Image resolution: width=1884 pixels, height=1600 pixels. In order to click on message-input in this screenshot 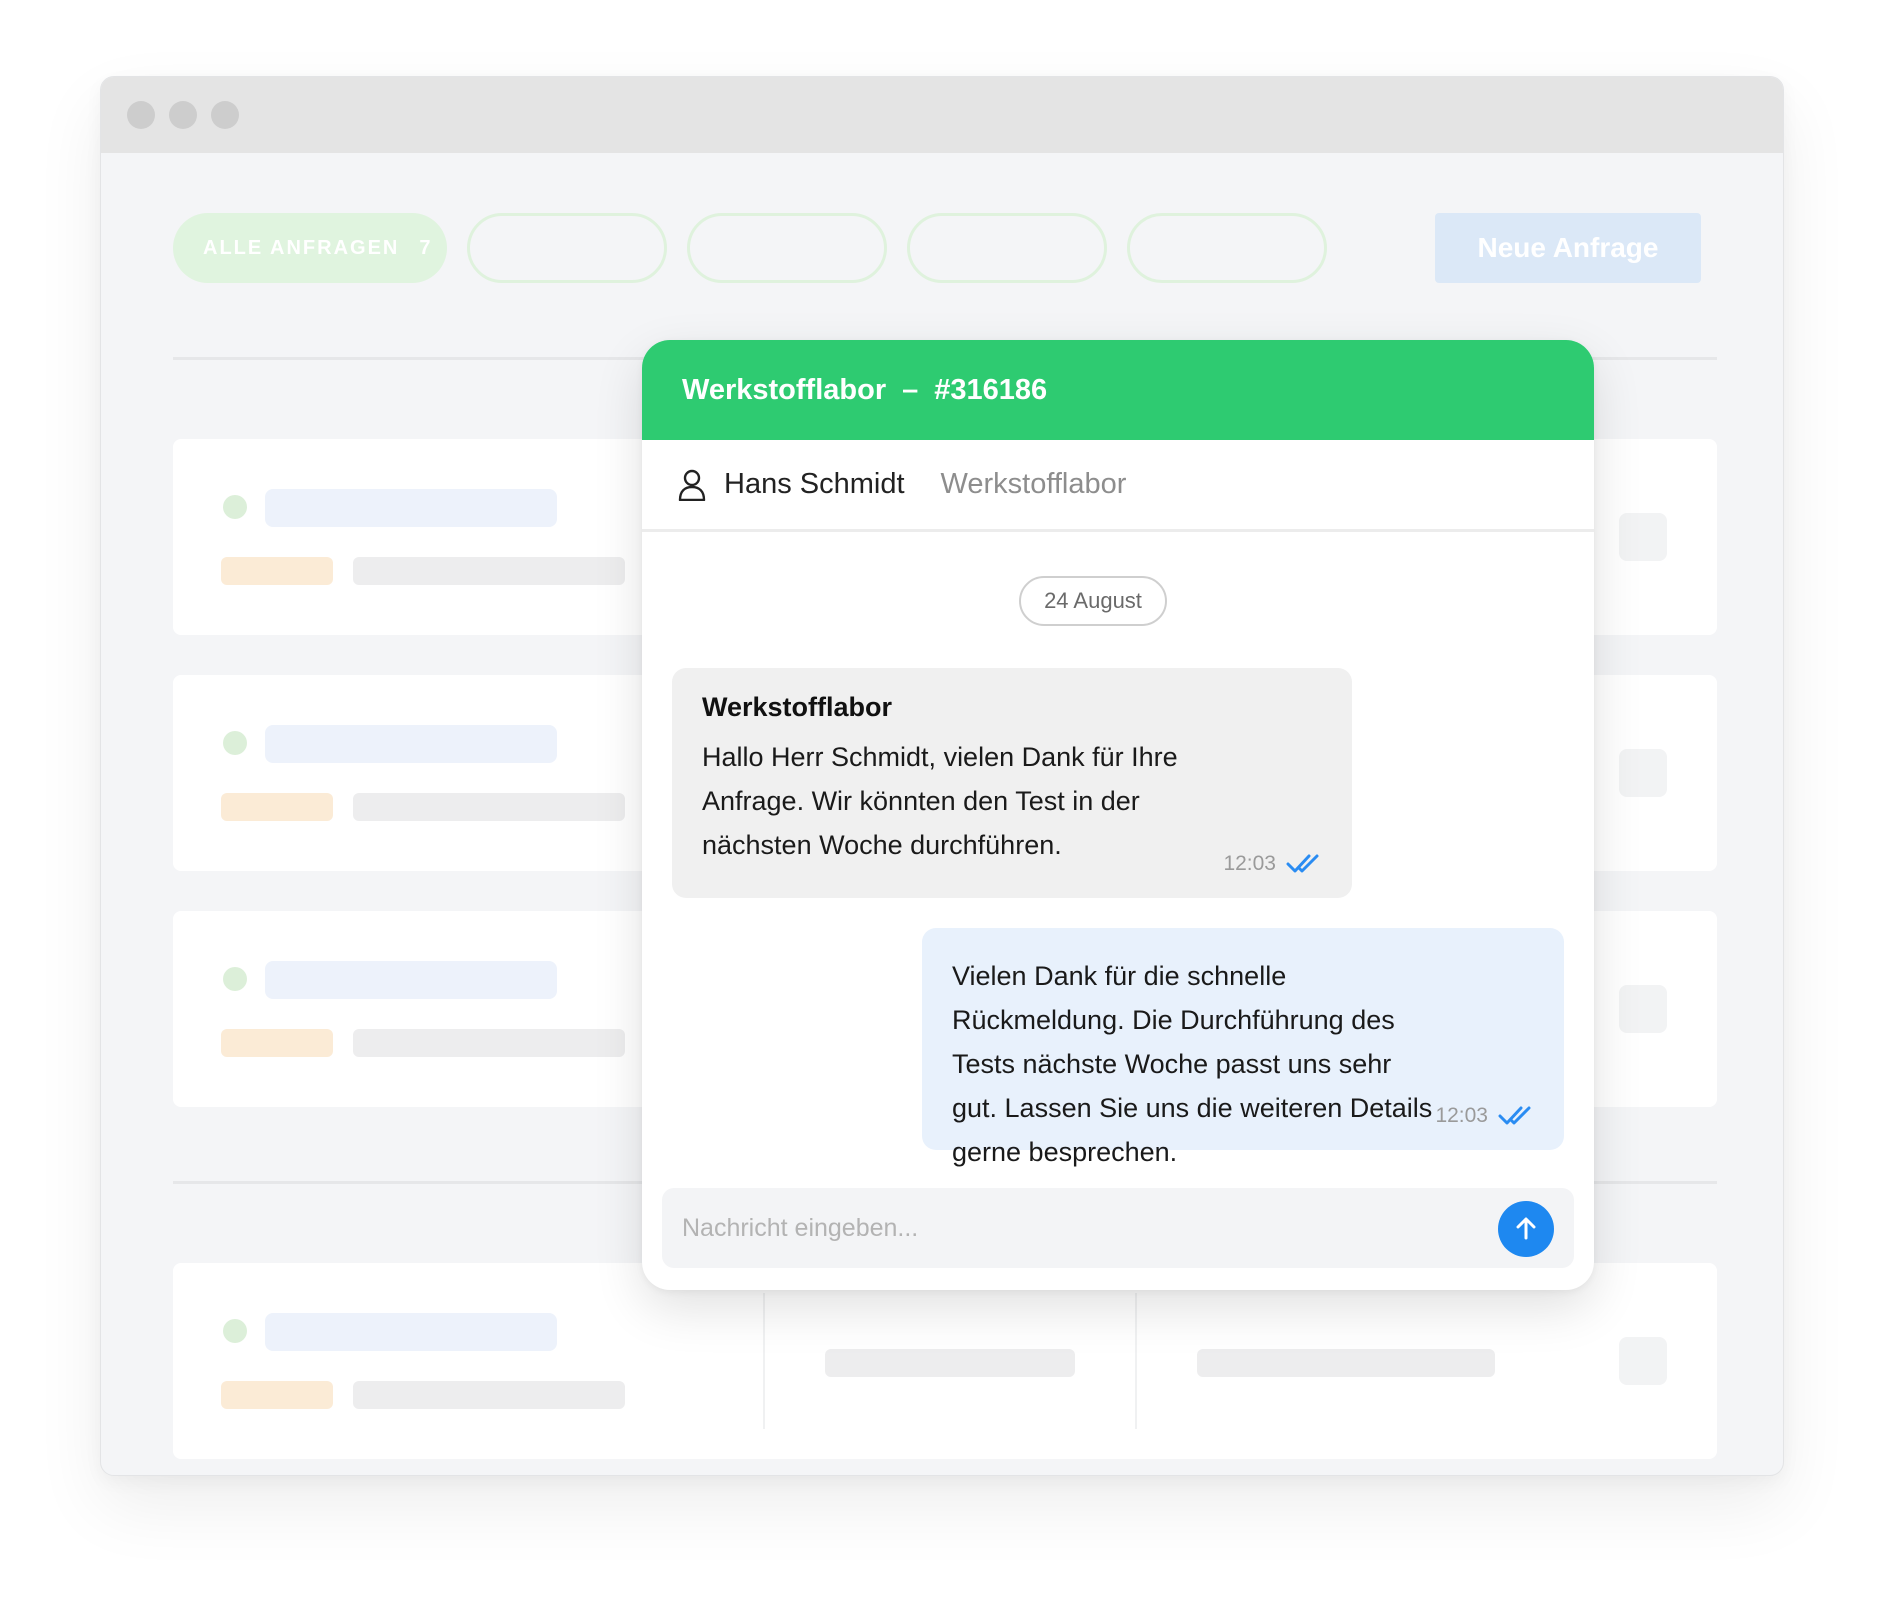, I will do `click(1072, 1228)`.